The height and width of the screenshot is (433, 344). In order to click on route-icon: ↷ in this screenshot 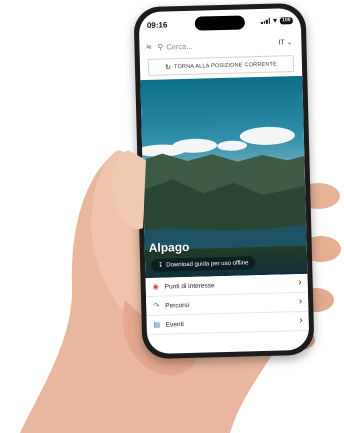, I will do `click(156, 306)`.